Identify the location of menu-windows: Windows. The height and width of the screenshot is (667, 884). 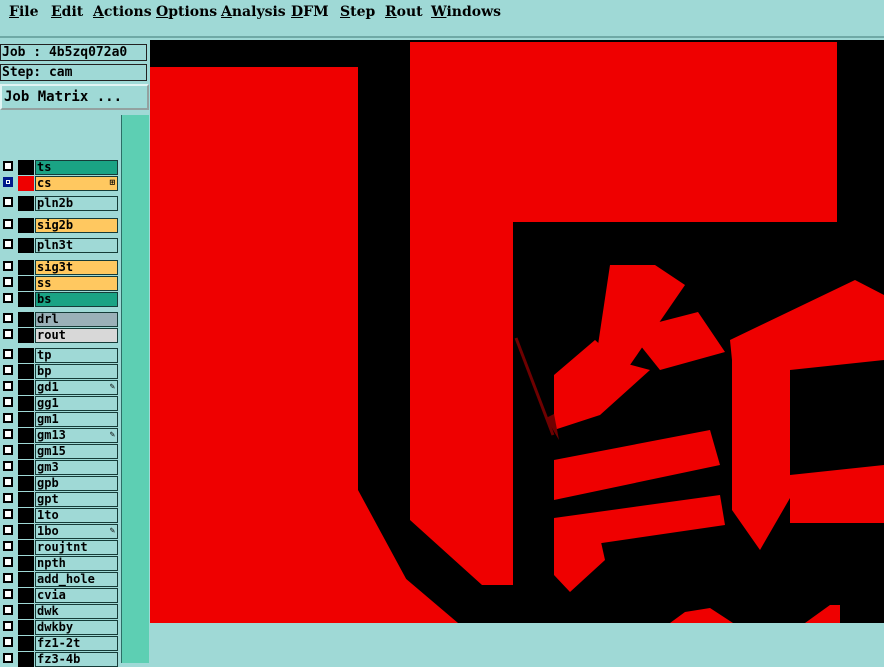
(466, 12).